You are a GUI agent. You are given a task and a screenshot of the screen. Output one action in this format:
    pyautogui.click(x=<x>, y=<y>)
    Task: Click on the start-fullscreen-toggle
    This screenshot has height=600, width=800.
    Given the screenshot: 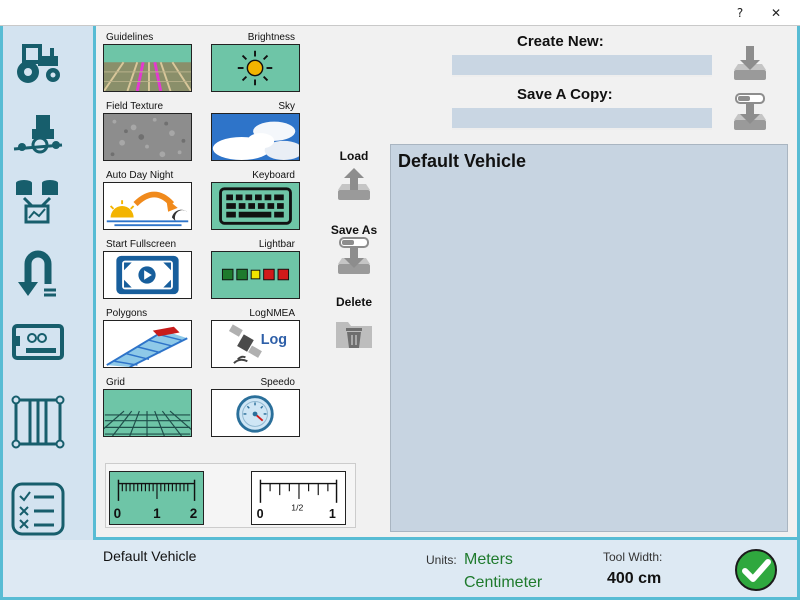 What is the action you would take?
    pyautogui.click(x=147, y=275)
    